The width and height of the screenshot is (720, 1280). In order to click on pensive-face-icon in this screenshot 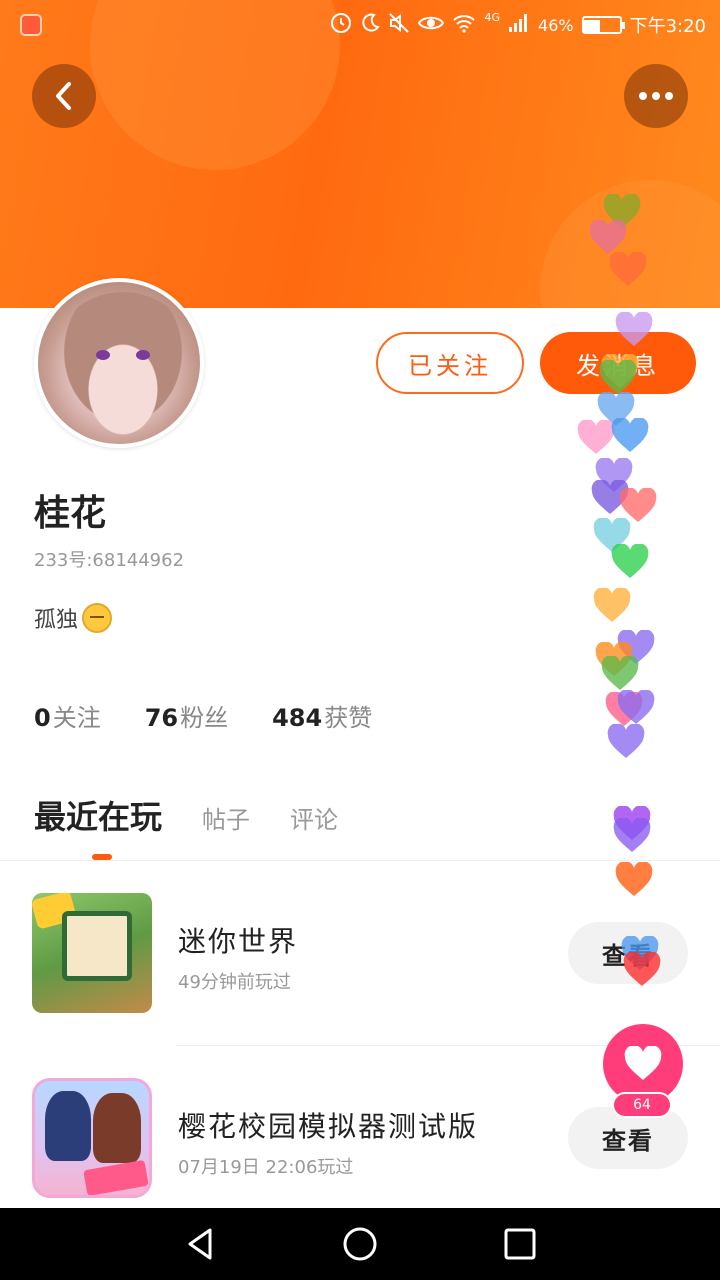, I will do `click(97, 618)`.